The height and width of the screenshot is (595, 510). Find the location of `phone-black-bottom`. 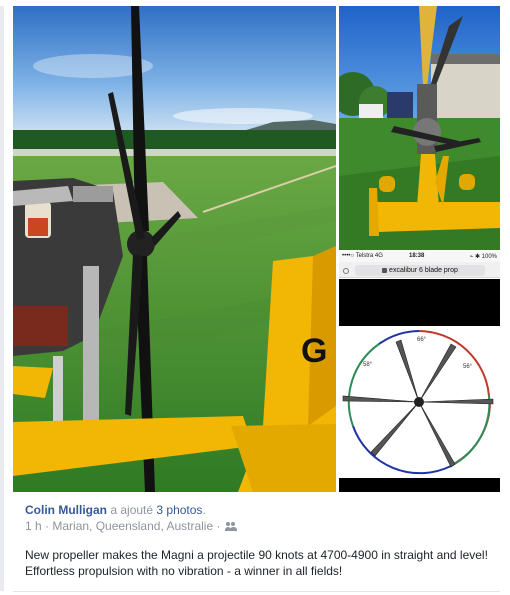

phone-black-bottom is located at coordinates (419, 485).